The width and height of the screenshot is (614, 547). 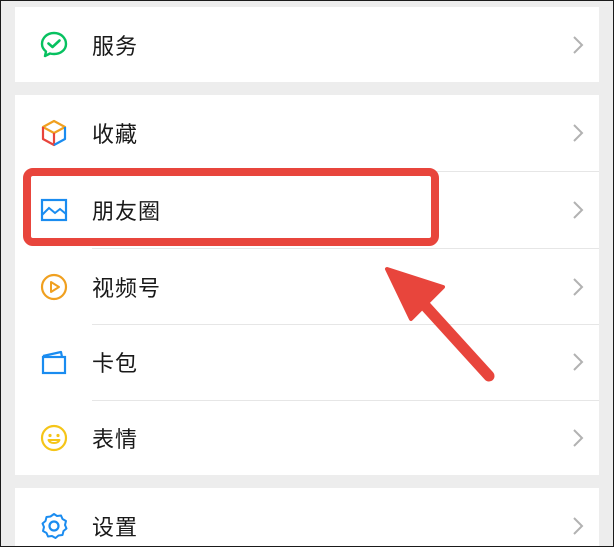 I want to click on menu-item-label: 设置, so click(x=115, y=528).